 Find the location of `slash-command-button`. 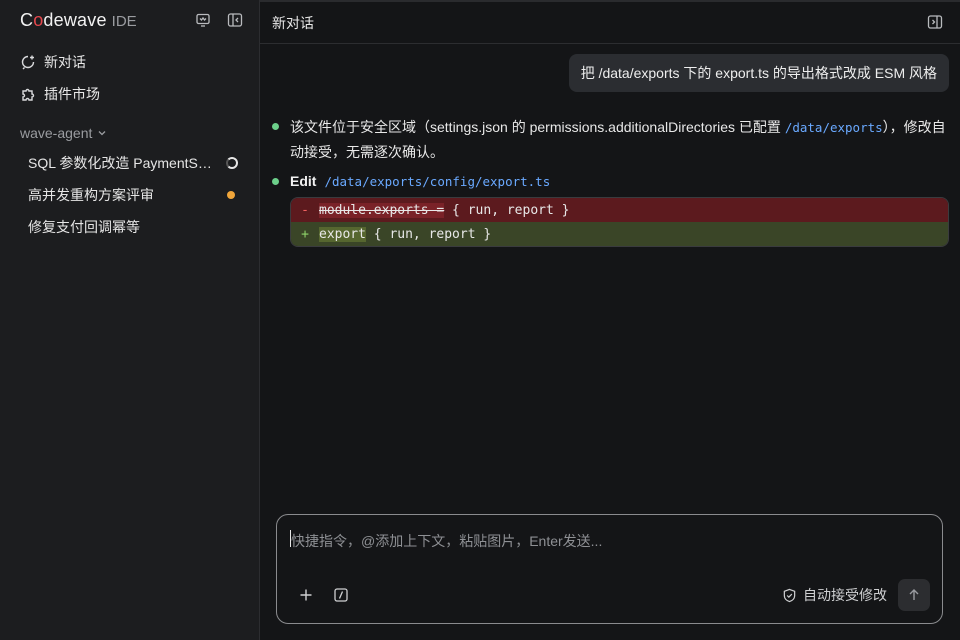

slash-command-button is located at coordinates (341, 595).